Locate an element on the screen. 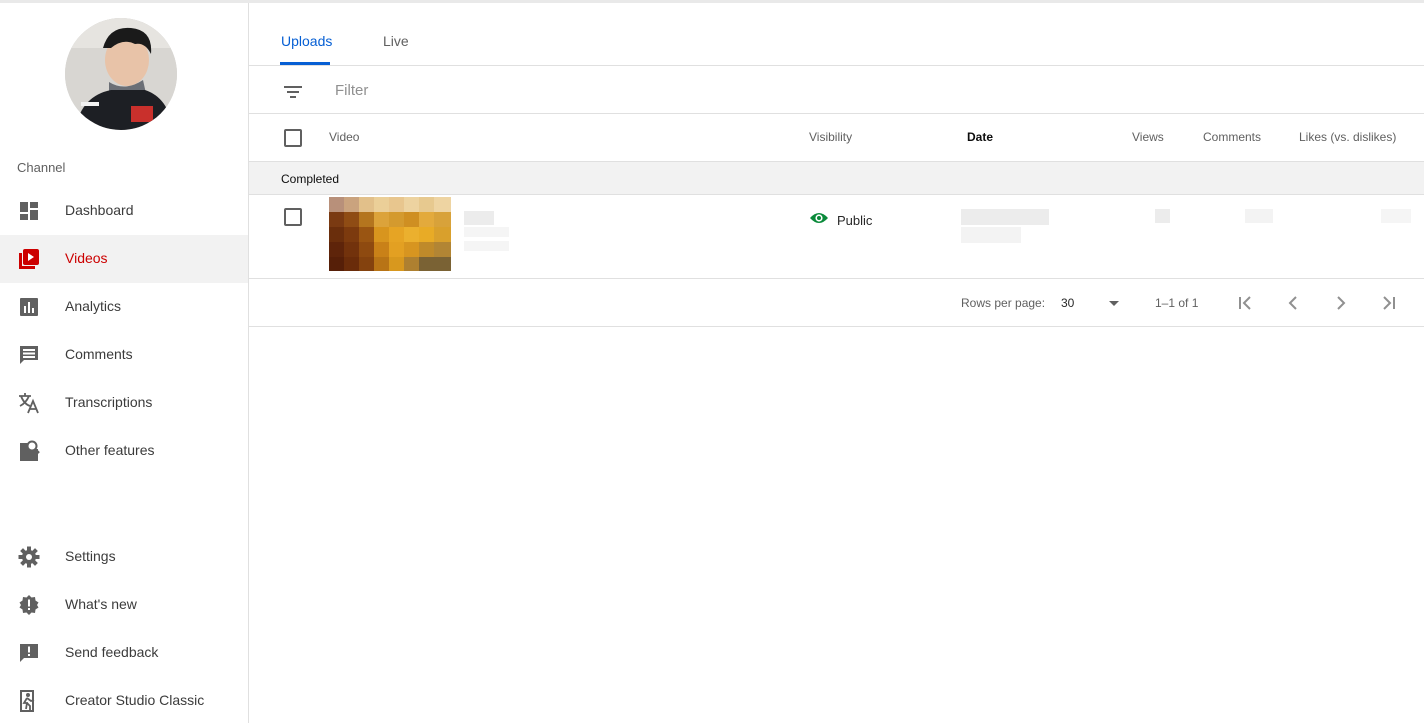 The image size is (1424, 723). filter-input is located at coordinates (535, 90).